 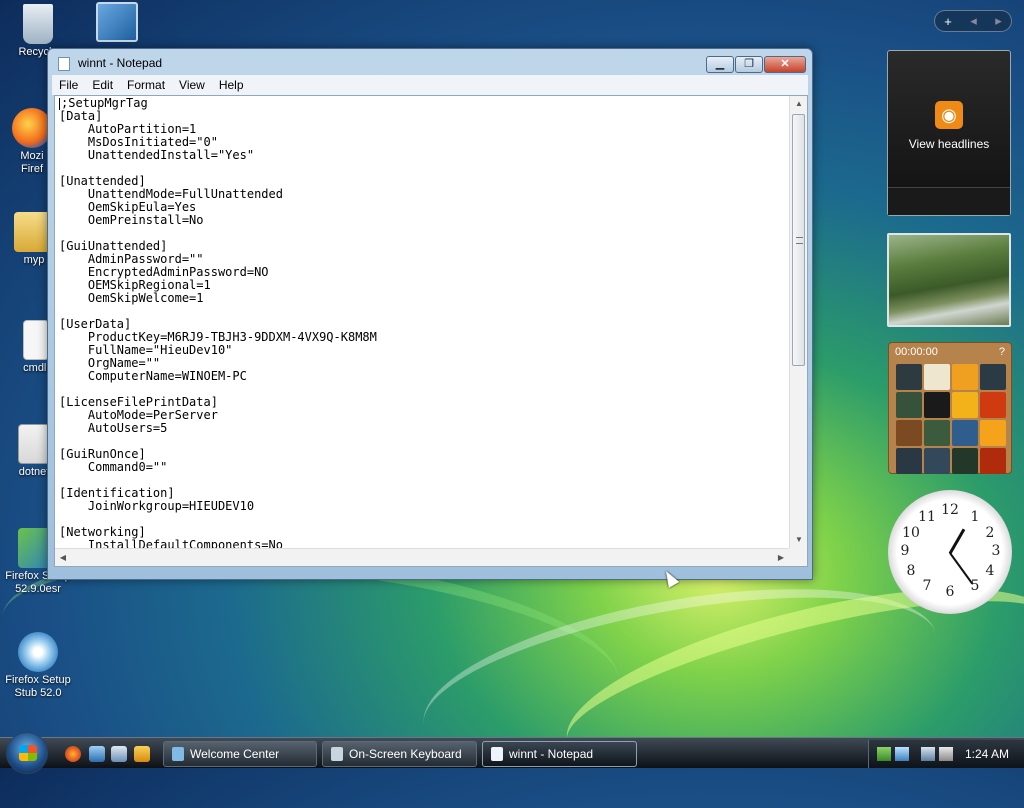 What do you see at coordinates (990, 533) in the screenshot?
I see `clock-number: 2` at bounding box center [990, 533].